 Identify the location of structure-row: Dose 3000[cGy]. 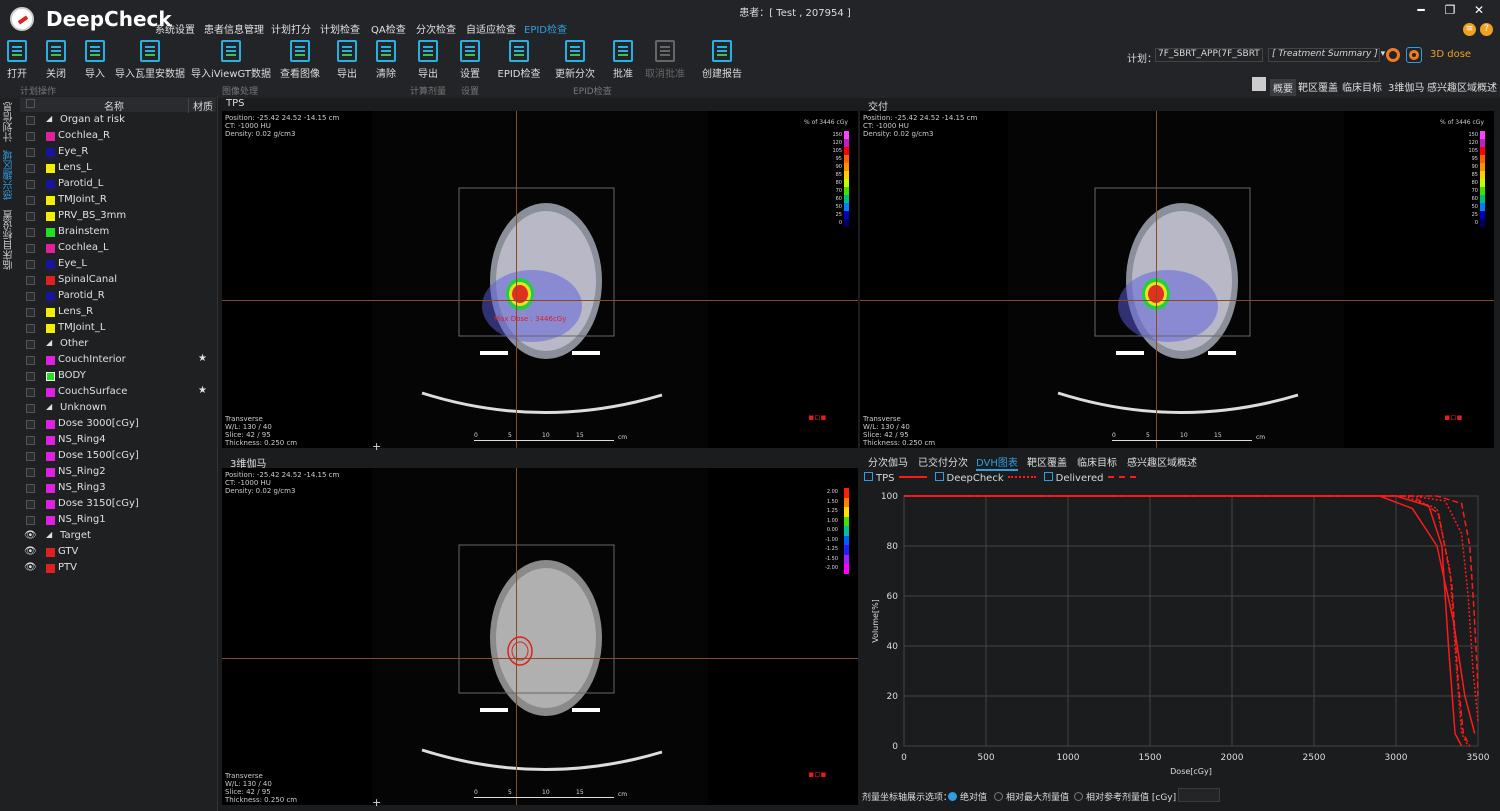
(117, 425).